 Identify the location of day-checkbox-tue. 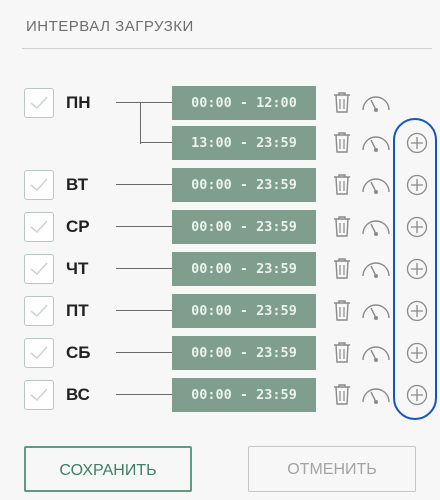
(39, 185).